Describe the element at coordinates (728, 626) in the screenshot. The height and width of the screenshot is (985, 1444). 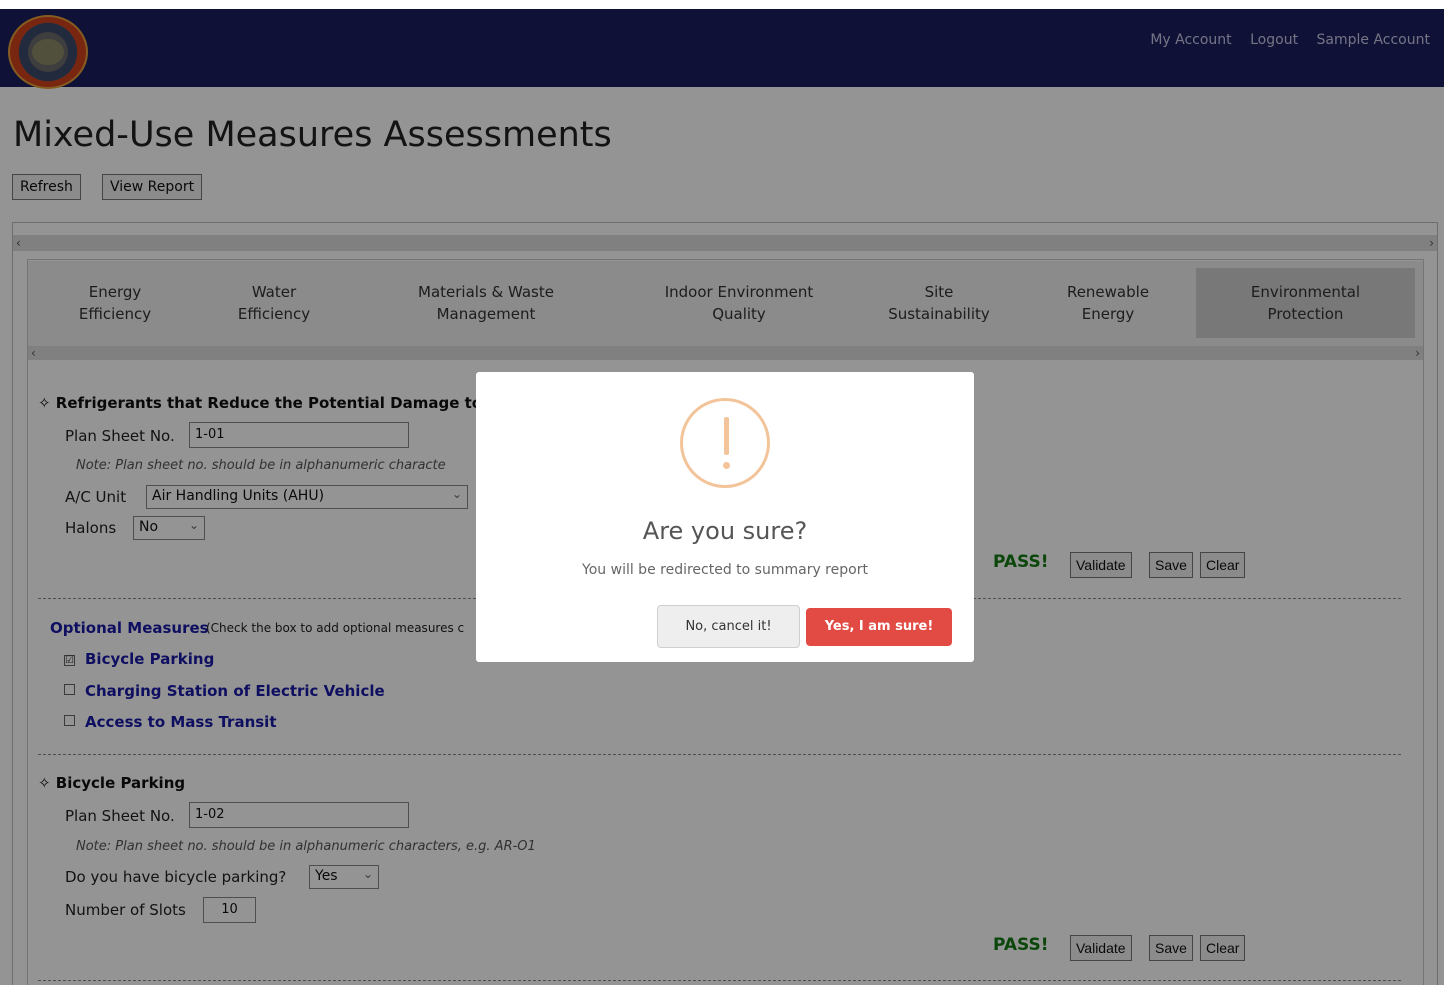
I see `cancel-button: No, cancel it!` at that location.